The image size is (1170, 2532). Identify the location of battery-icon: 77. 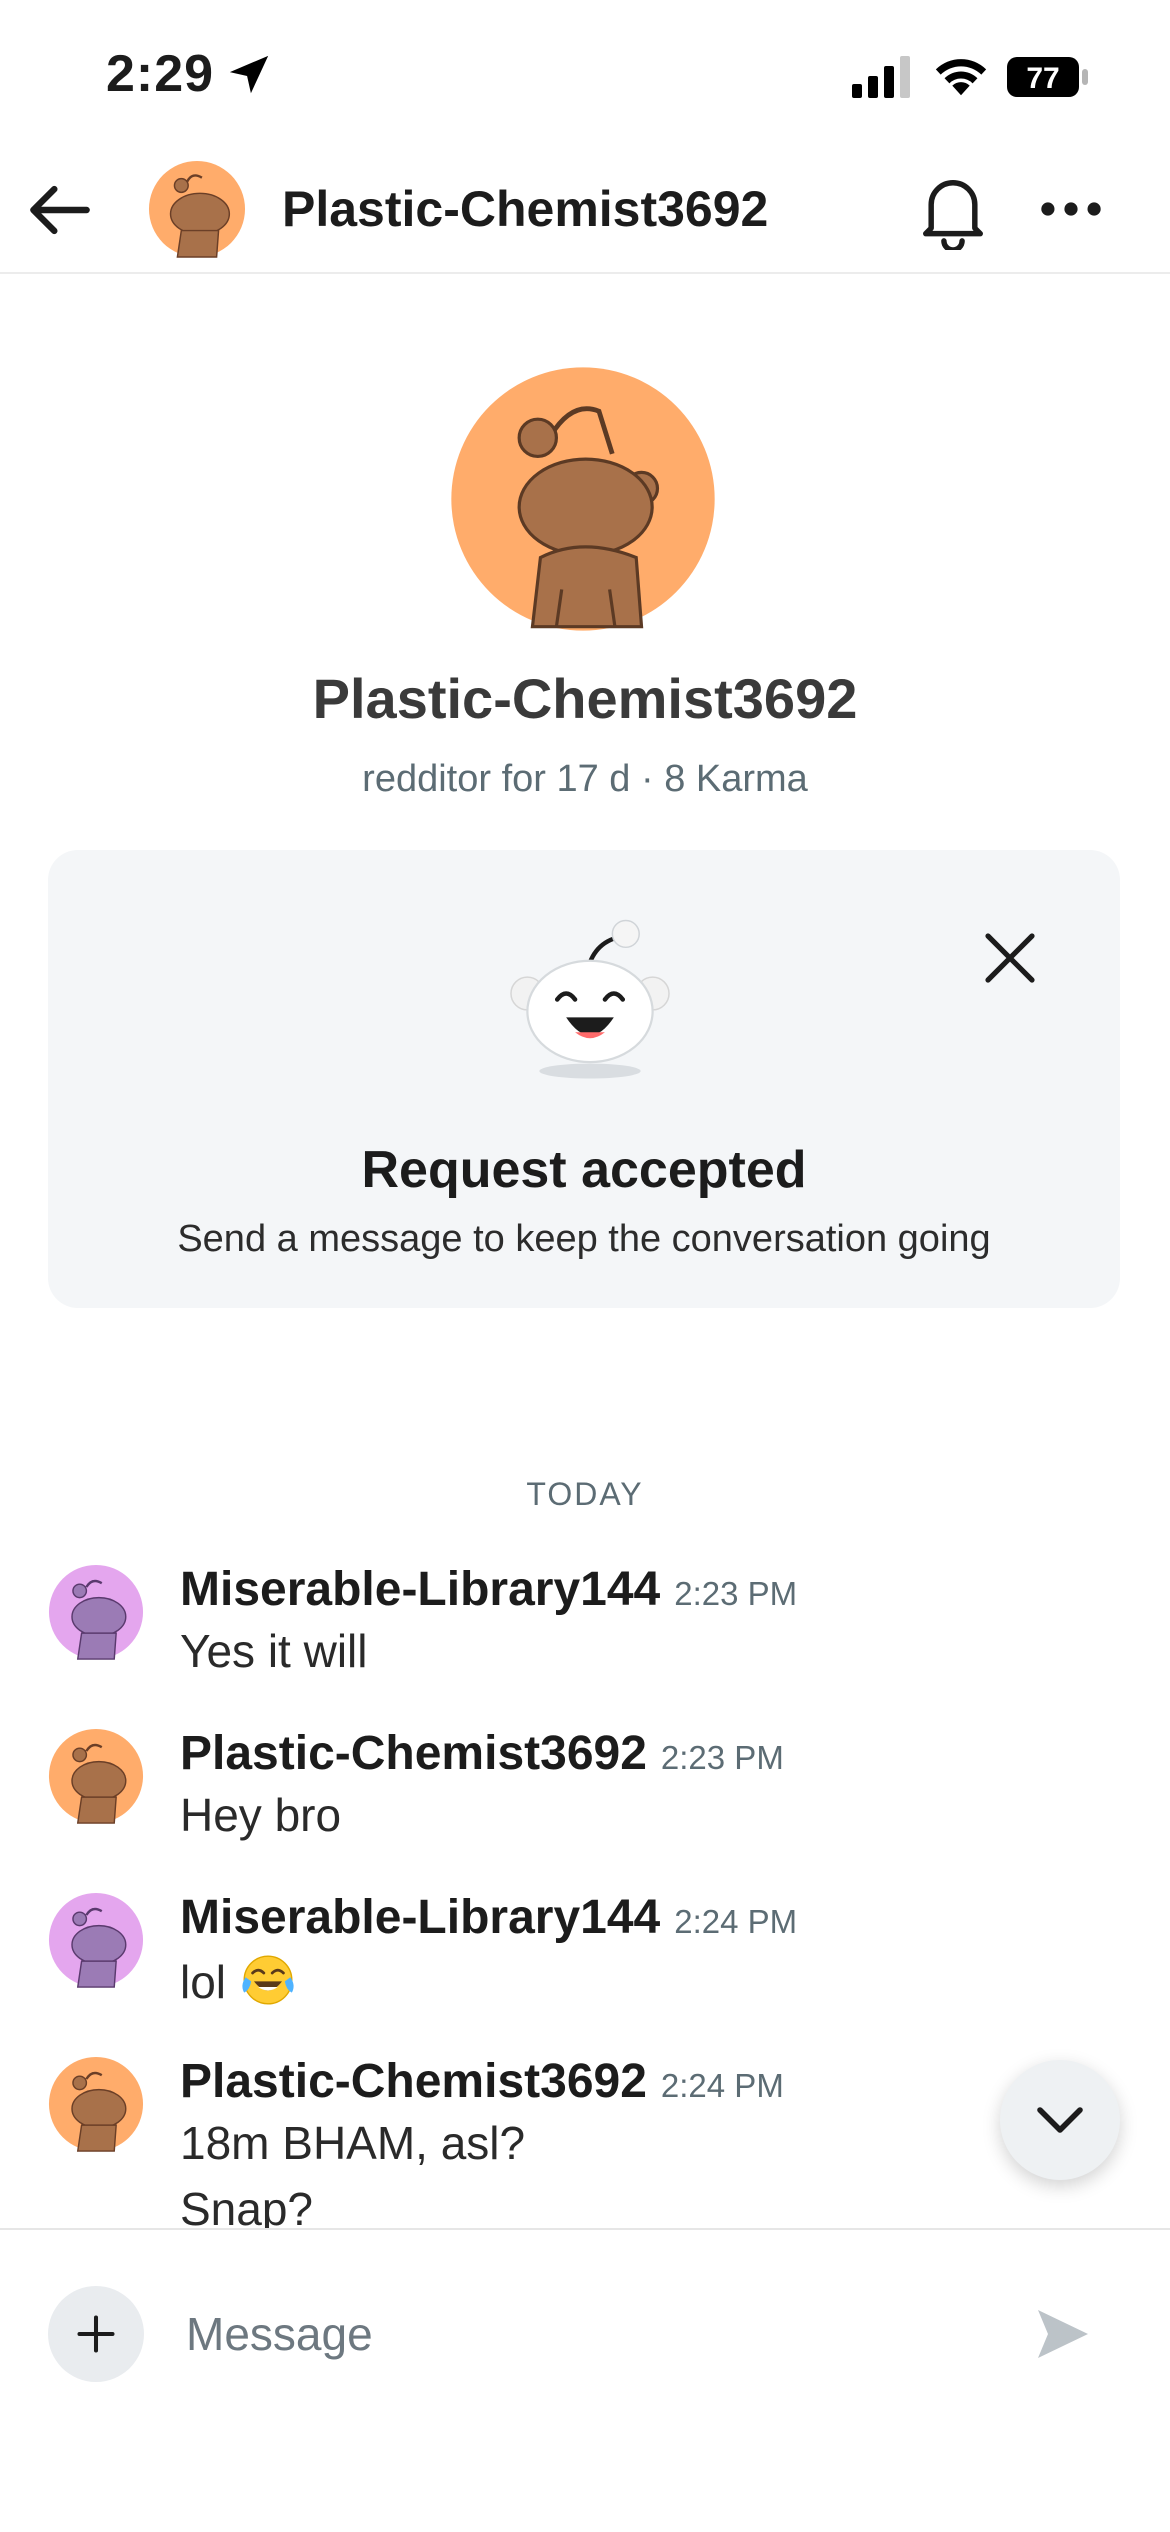
(1047, 77).